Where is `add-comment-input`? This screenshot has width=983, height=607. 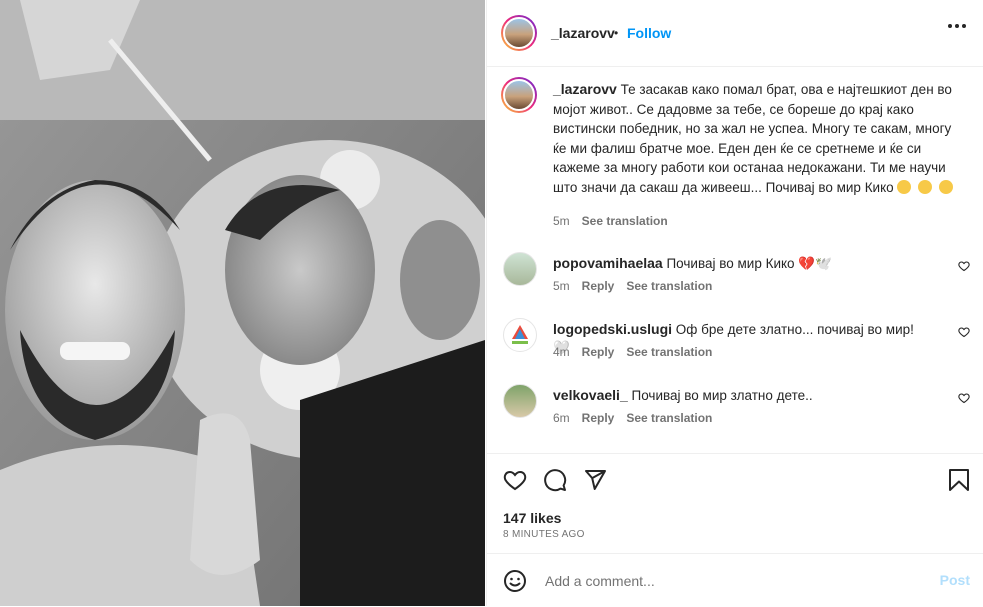 add-comment-input is located at coordinates (730, 581).